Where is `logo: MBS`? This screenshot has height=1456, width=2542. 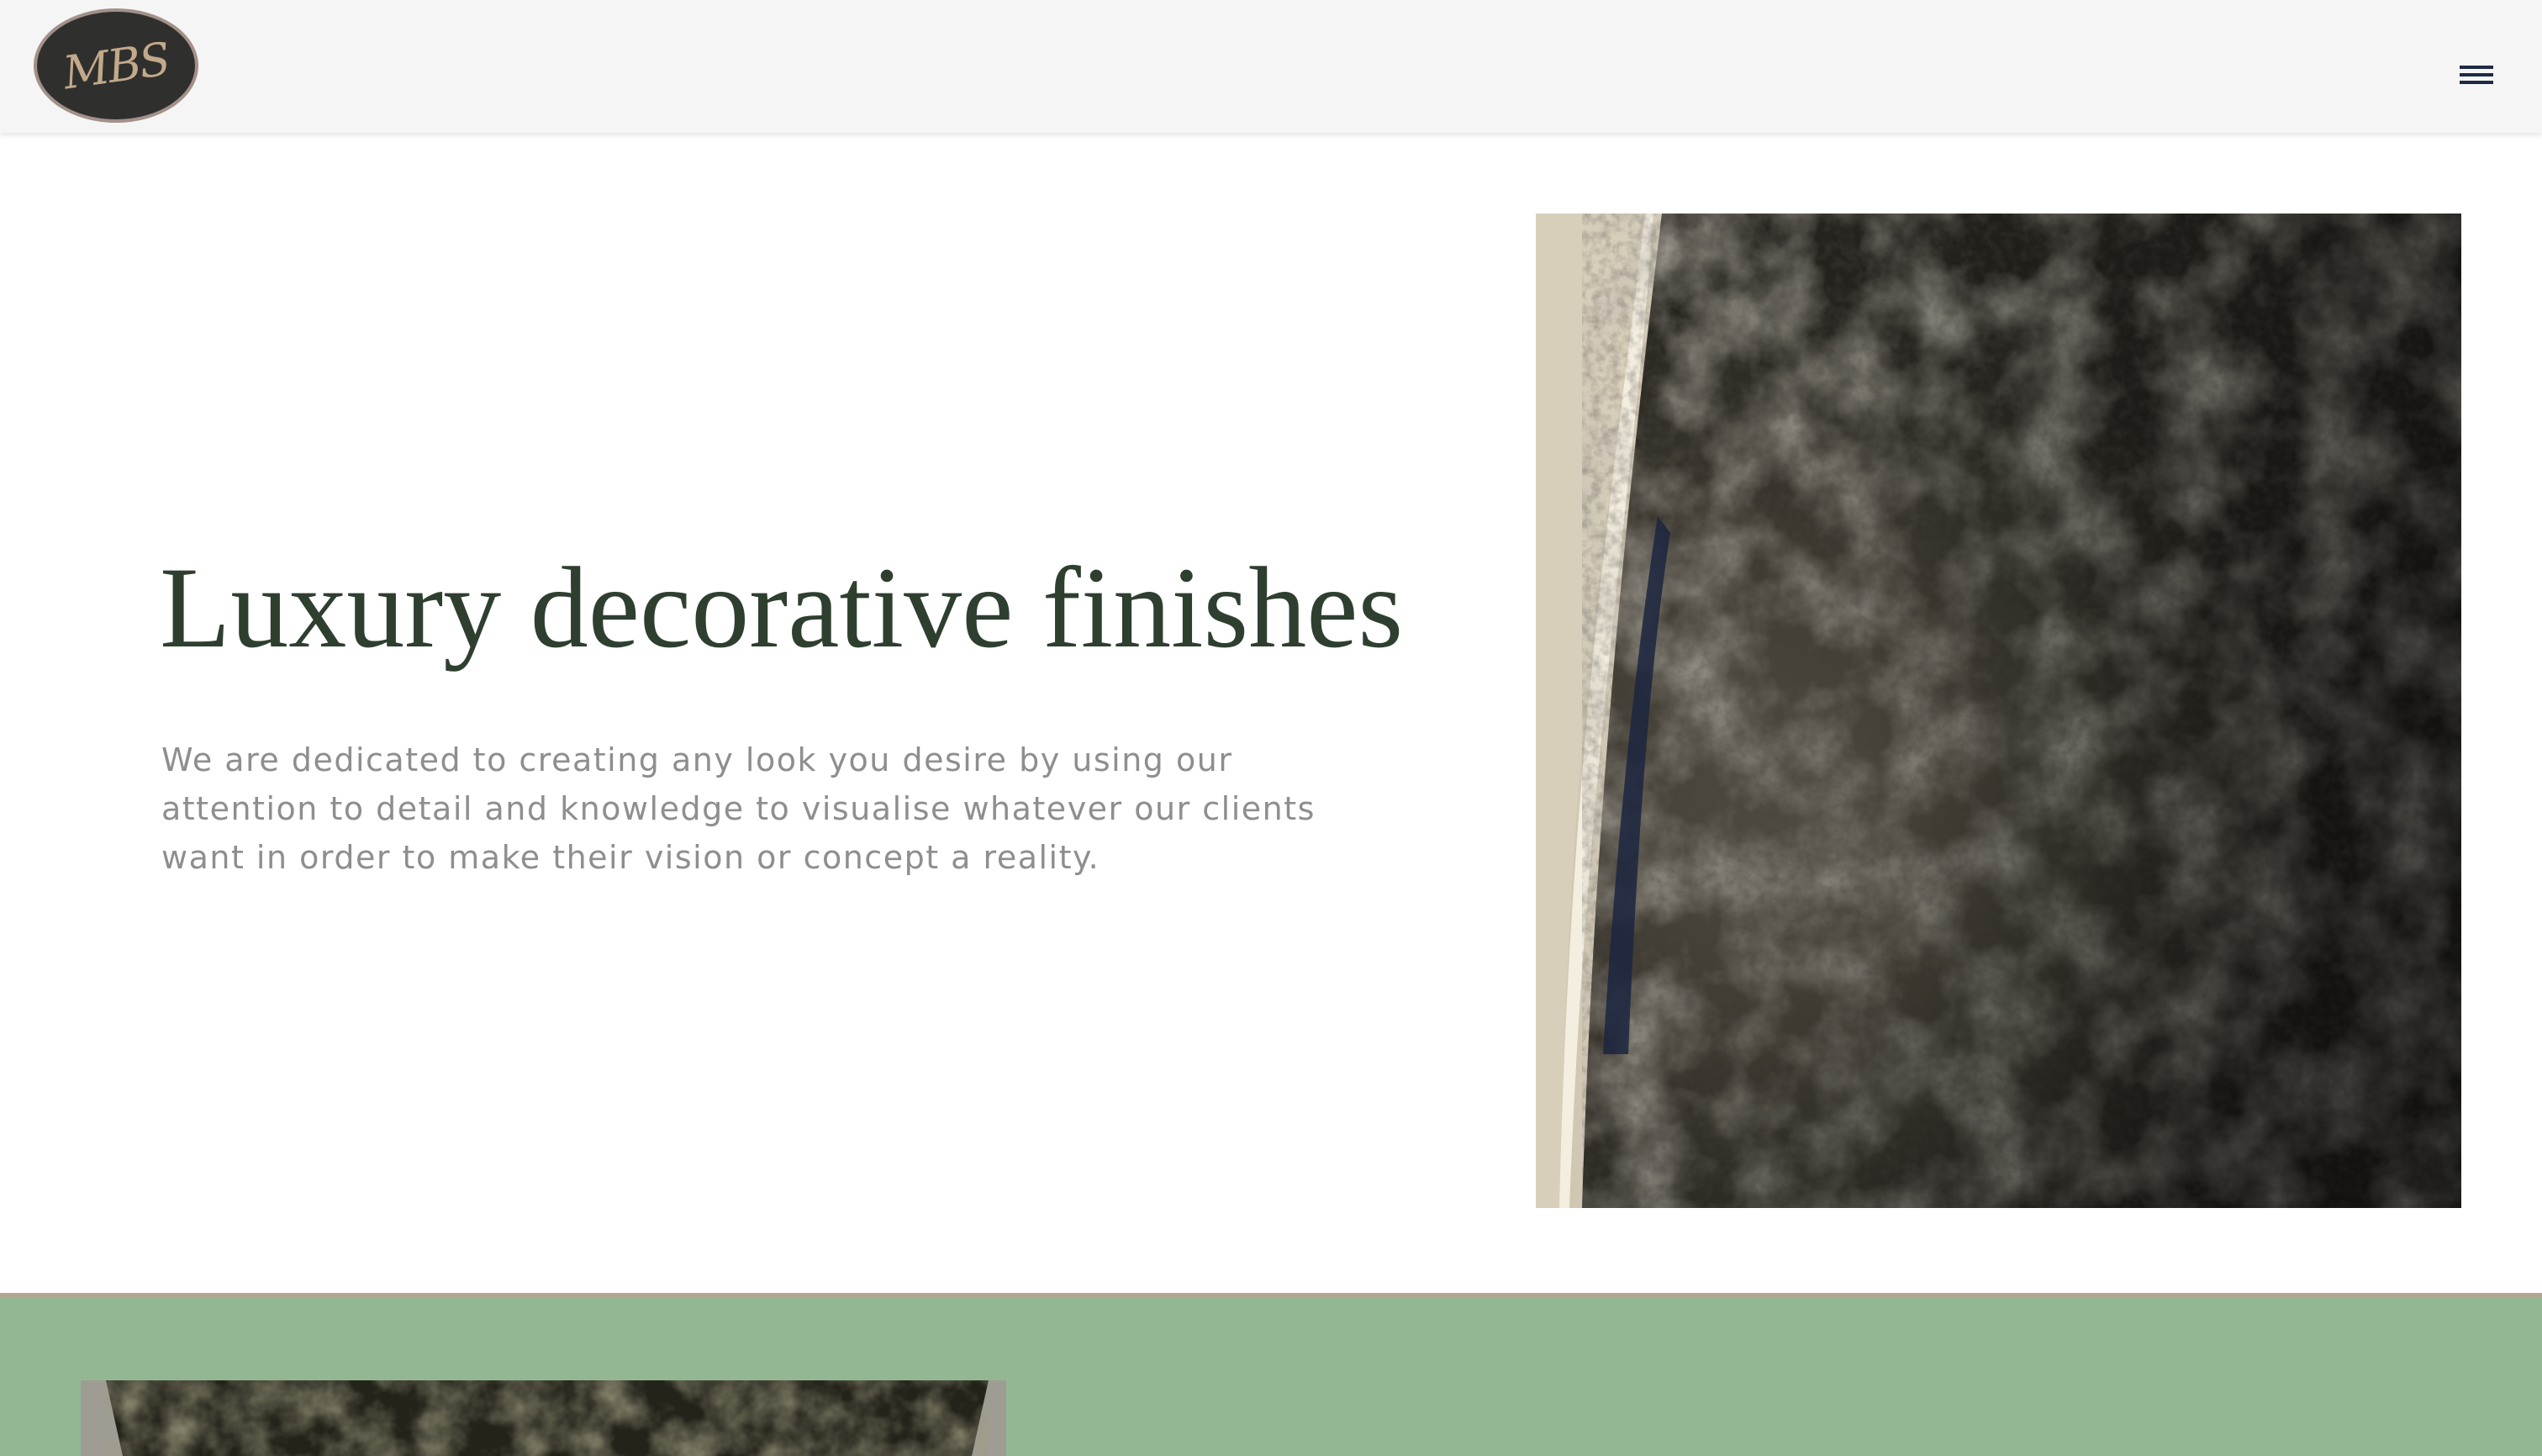
logo: MBS is located at coordinates (116, 65).